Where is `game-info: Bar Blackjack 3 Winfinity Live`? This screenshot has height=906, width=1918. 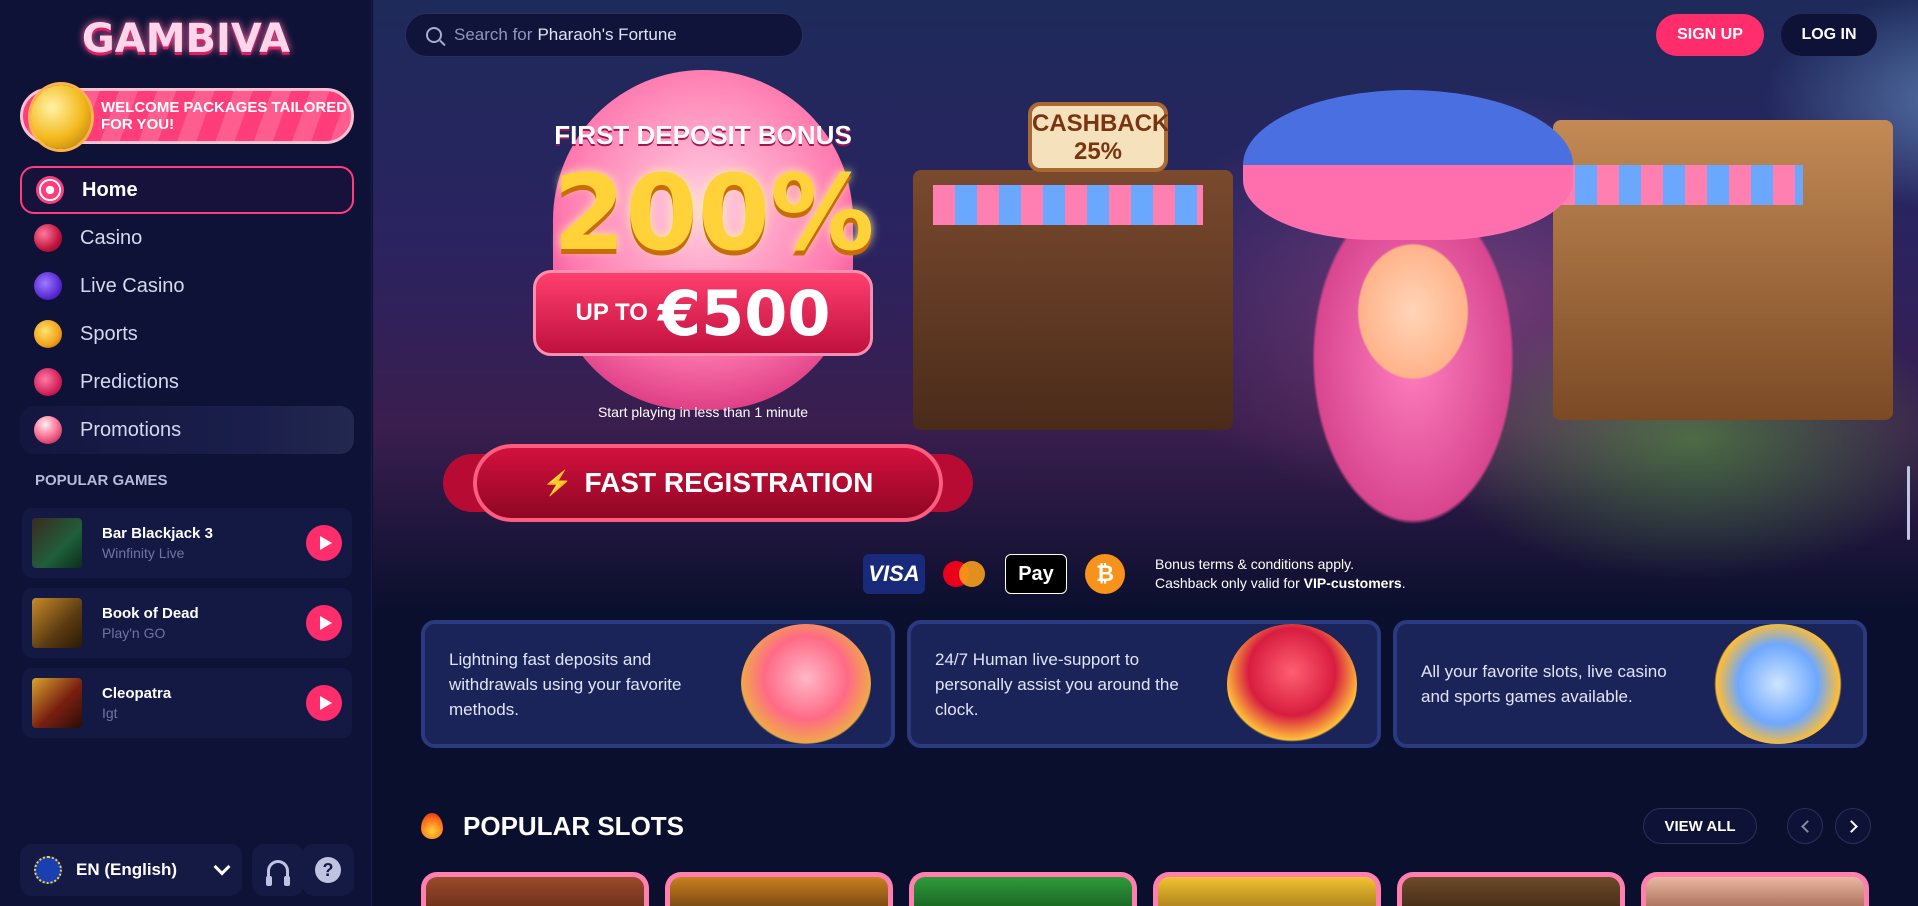
game-info: Bar Blackjack 3 Winfinity Live is located at coordinates (204, 543).